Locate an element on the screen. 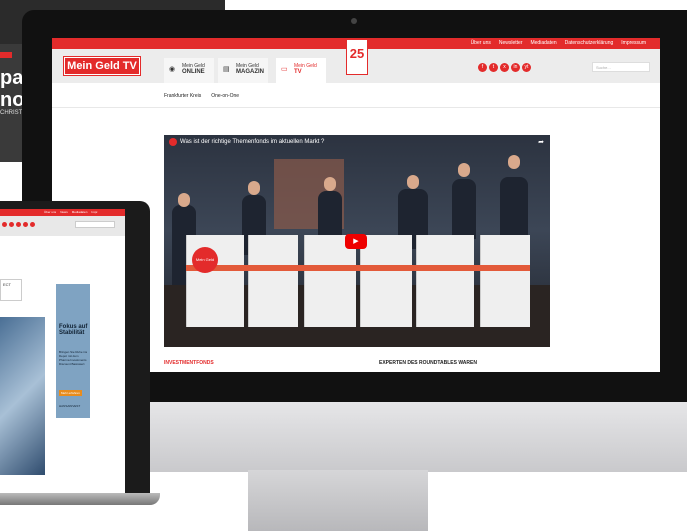 Image resolution: width=687 pixels, height=531 pixels. top-link-datenschutz: Datenschutzerklärung is located at coordinates (589, 43).